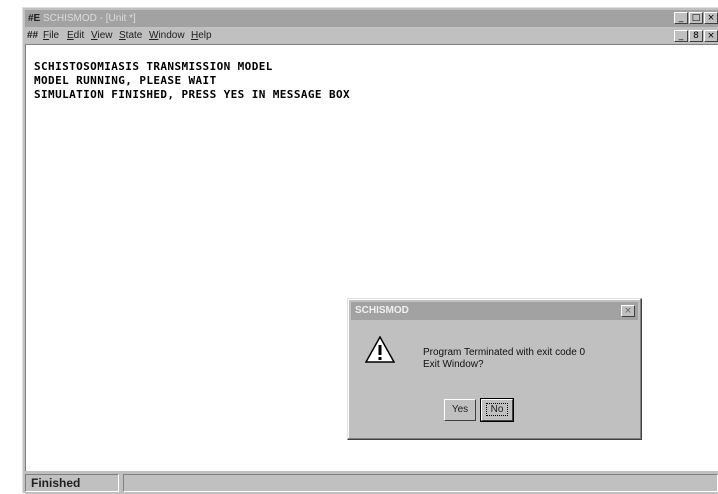 Image resolution: width=718 pixels, height=494 pixels. I want to click on maximize-button: □, so click(696, 18).